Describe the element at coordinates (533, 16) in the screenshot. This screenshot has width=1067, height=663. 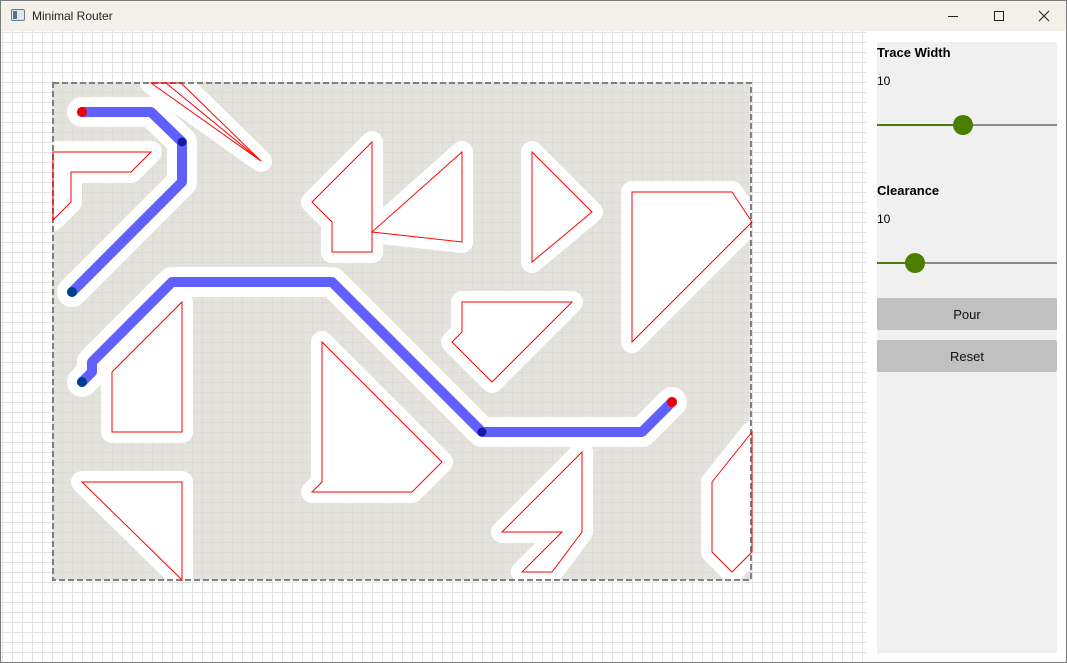
I see `title-bar: Minimal Router` at that location.